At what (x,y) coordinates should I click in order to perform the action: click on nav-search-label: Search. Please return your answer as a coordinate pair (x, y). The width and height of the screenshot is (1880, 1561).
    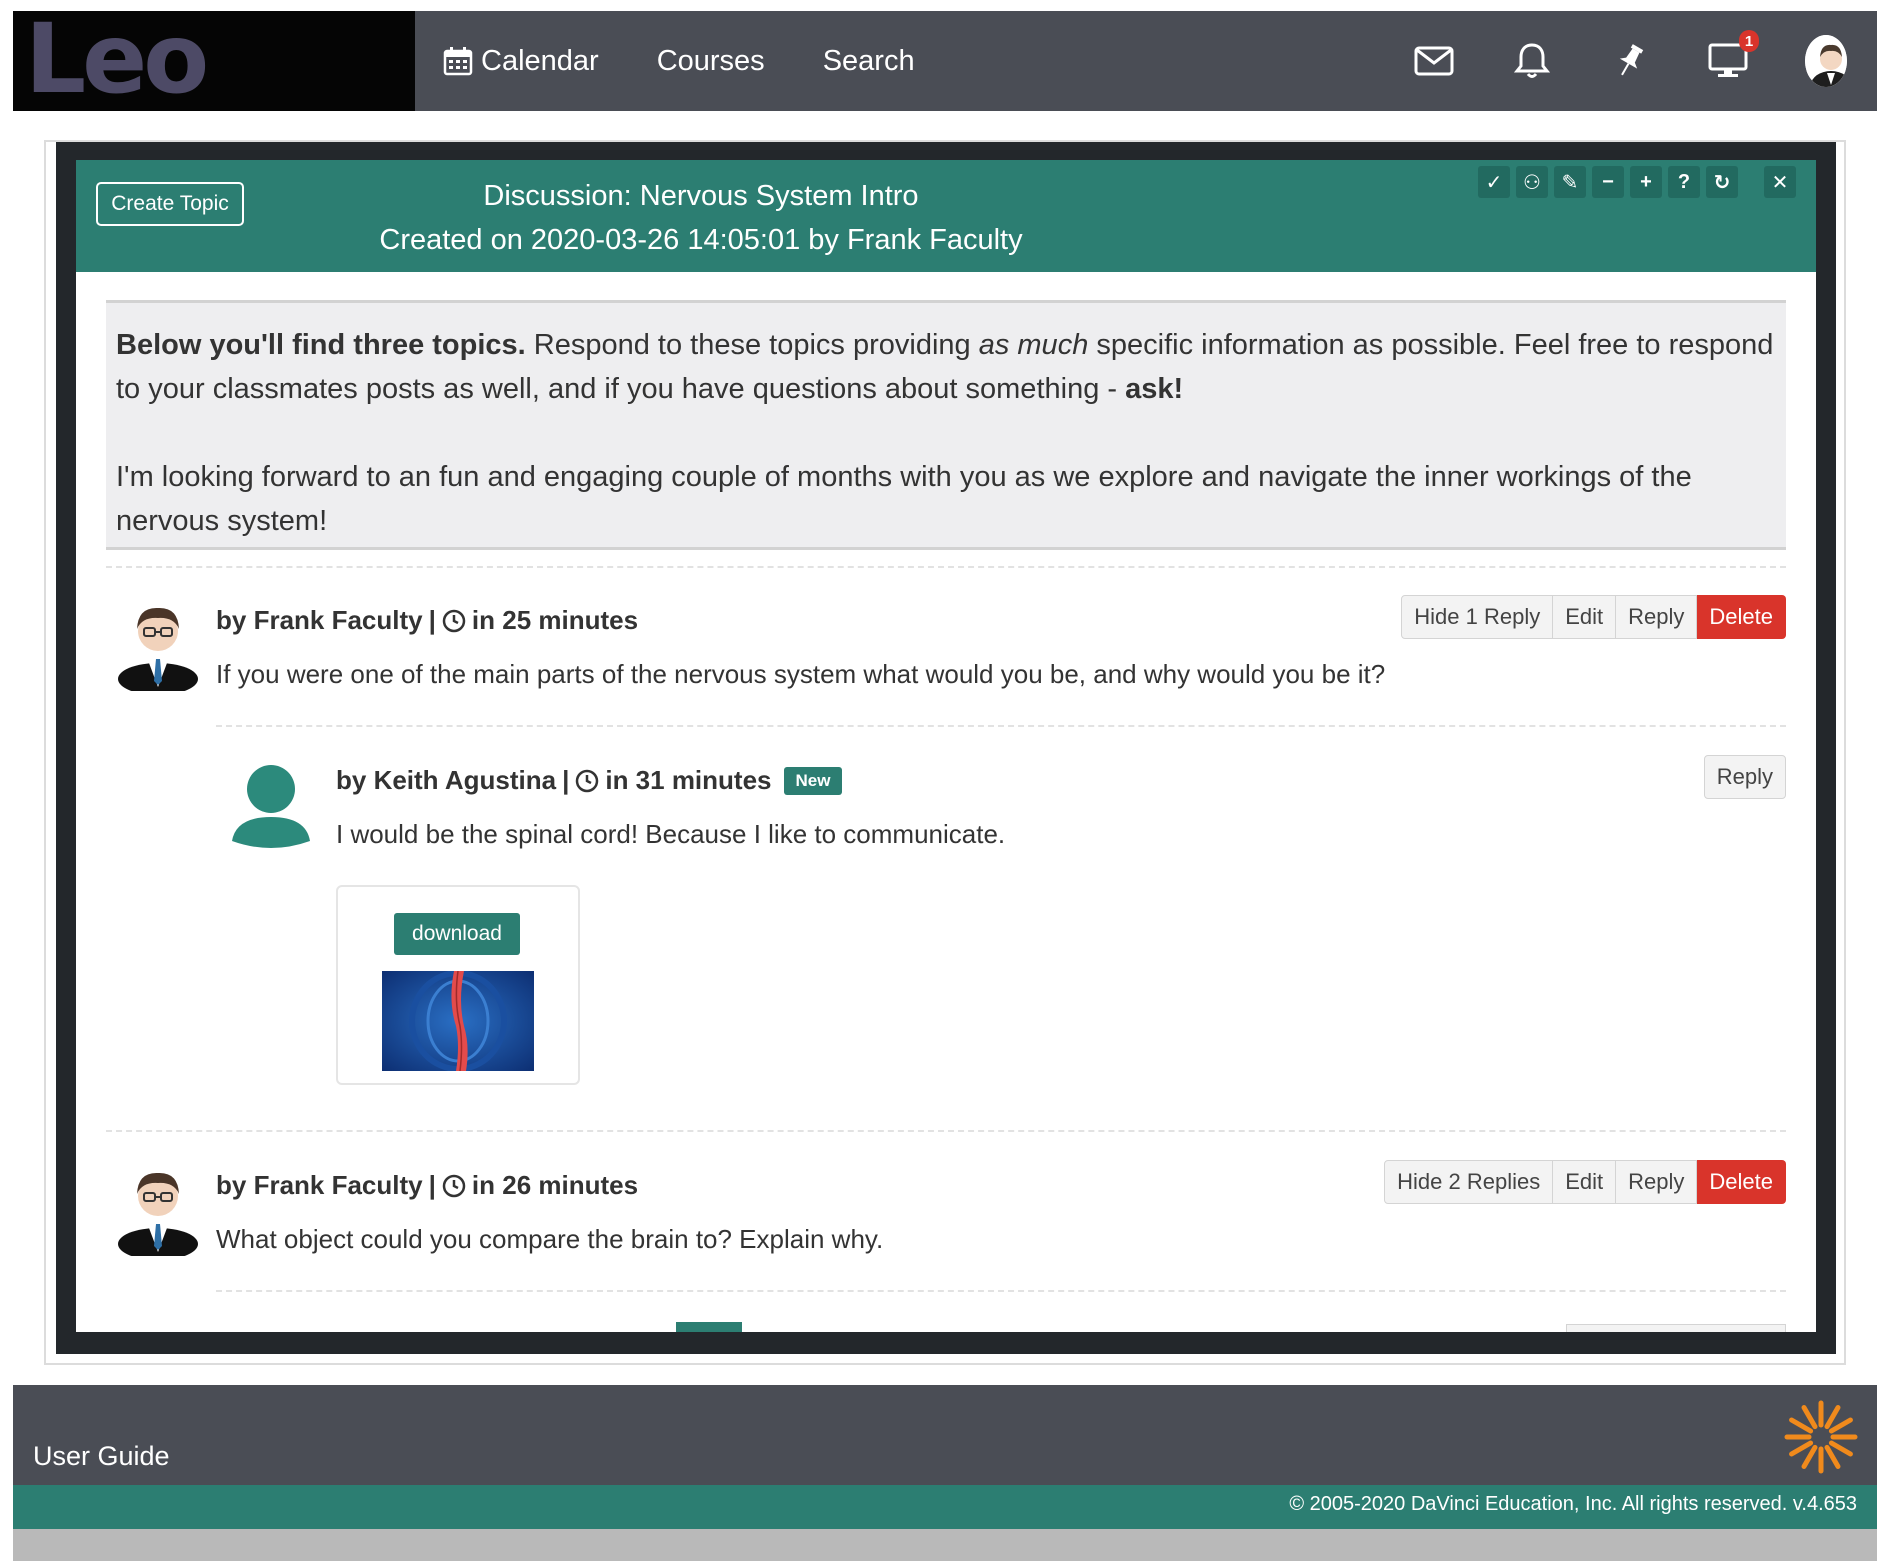
    Looking at the image, I should click on (868, 60).